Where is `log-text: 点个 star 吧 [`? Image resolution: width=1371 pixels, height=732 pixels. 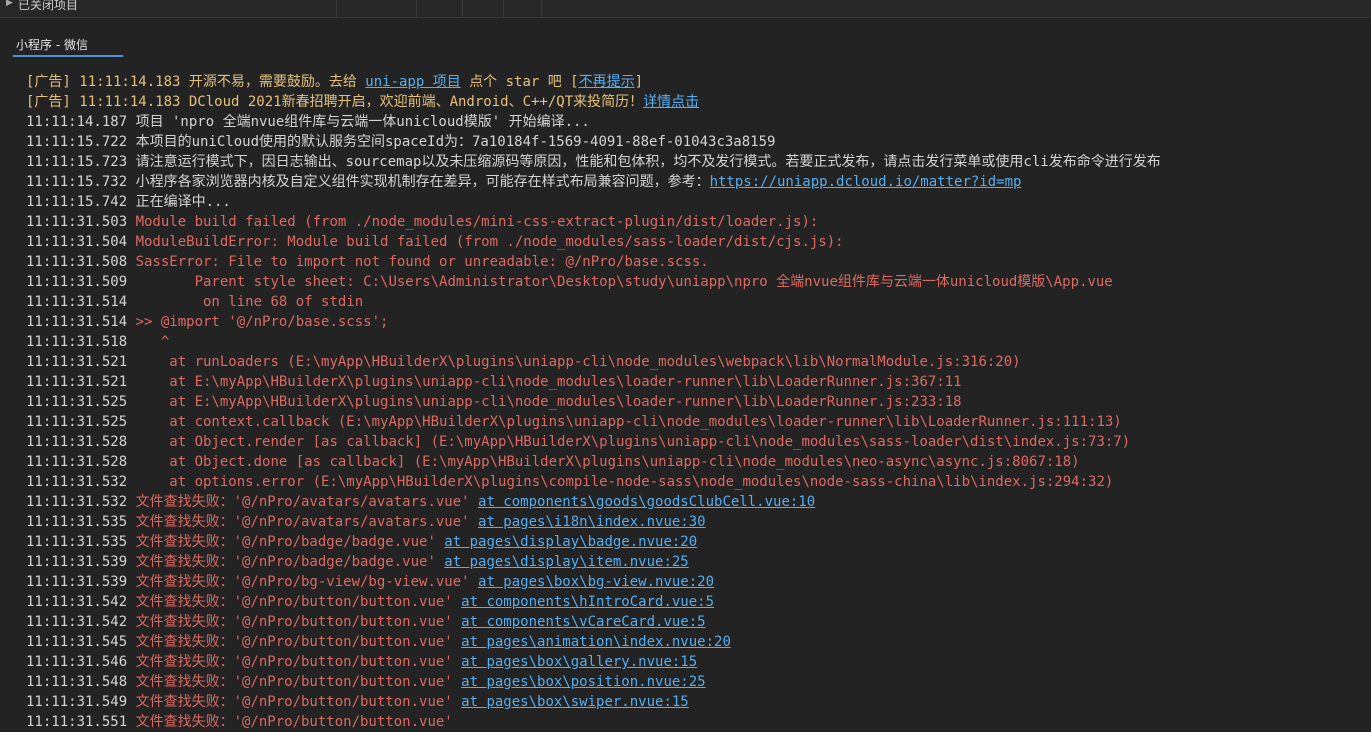
log-text: 点个 star 吧 [ is located at coordinates (519, 82).